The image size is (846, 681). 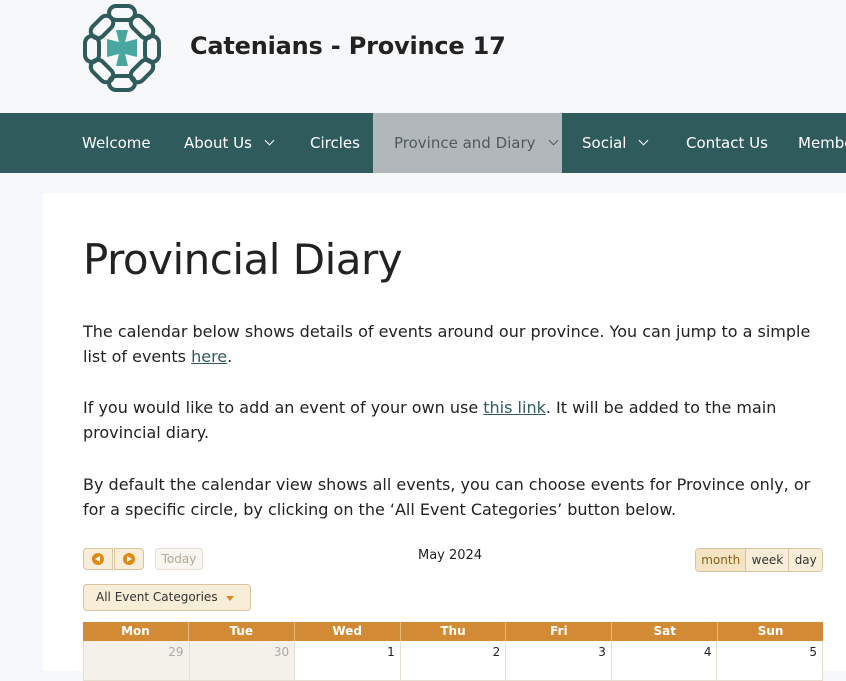 I want to click on site-title: Catenians - Province 17, so click(x=348, y=46).